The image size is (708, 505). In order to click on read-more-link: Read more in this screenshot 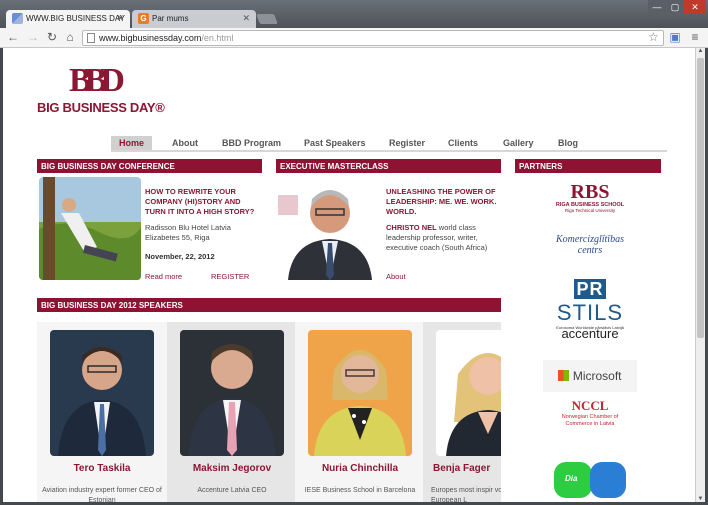, I will do `click(163, 276)`.